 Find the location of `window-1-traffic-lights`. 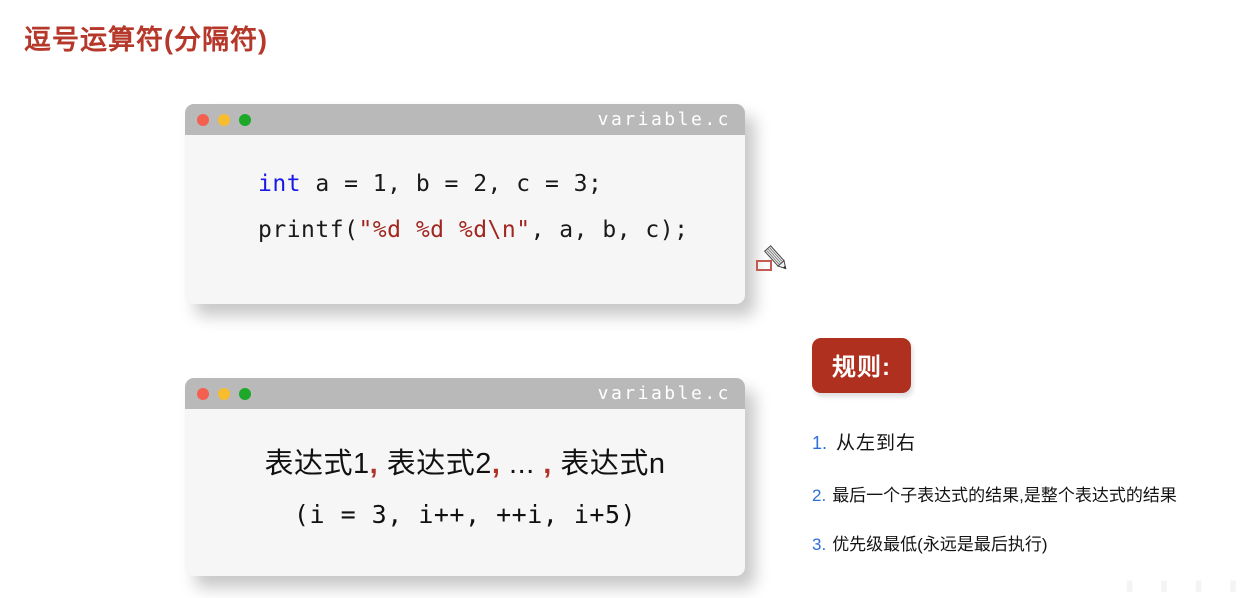

window-1-traffic-lights is located at coordinates (224, 119).